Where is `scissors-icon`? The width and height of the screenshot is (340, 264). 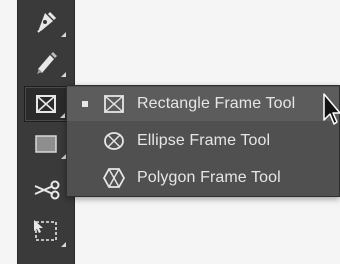
scissors-icon is located at coordinates (46, 190).